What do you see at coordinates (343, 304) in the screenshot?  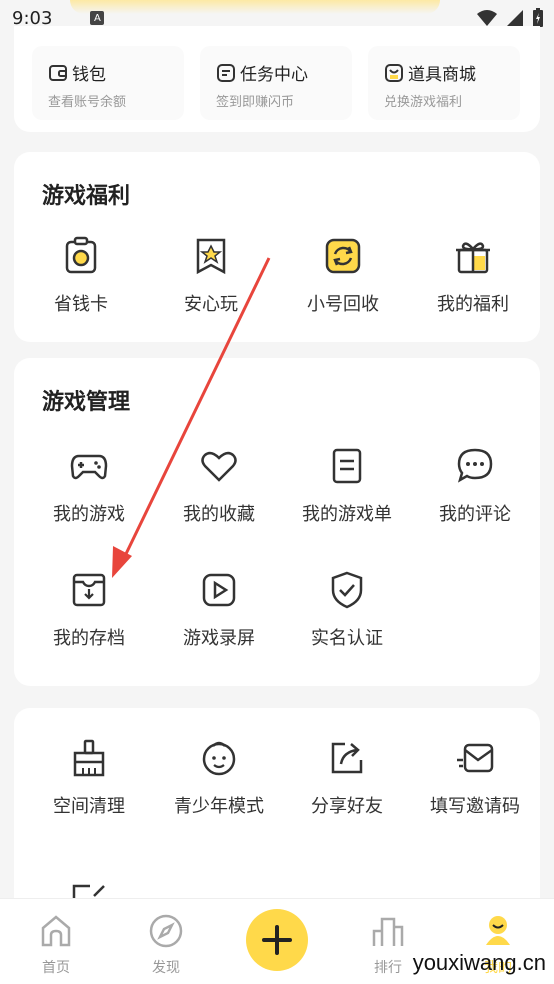 I see `welfare-item-label: 小号回收` at bounding box center [343, 304].